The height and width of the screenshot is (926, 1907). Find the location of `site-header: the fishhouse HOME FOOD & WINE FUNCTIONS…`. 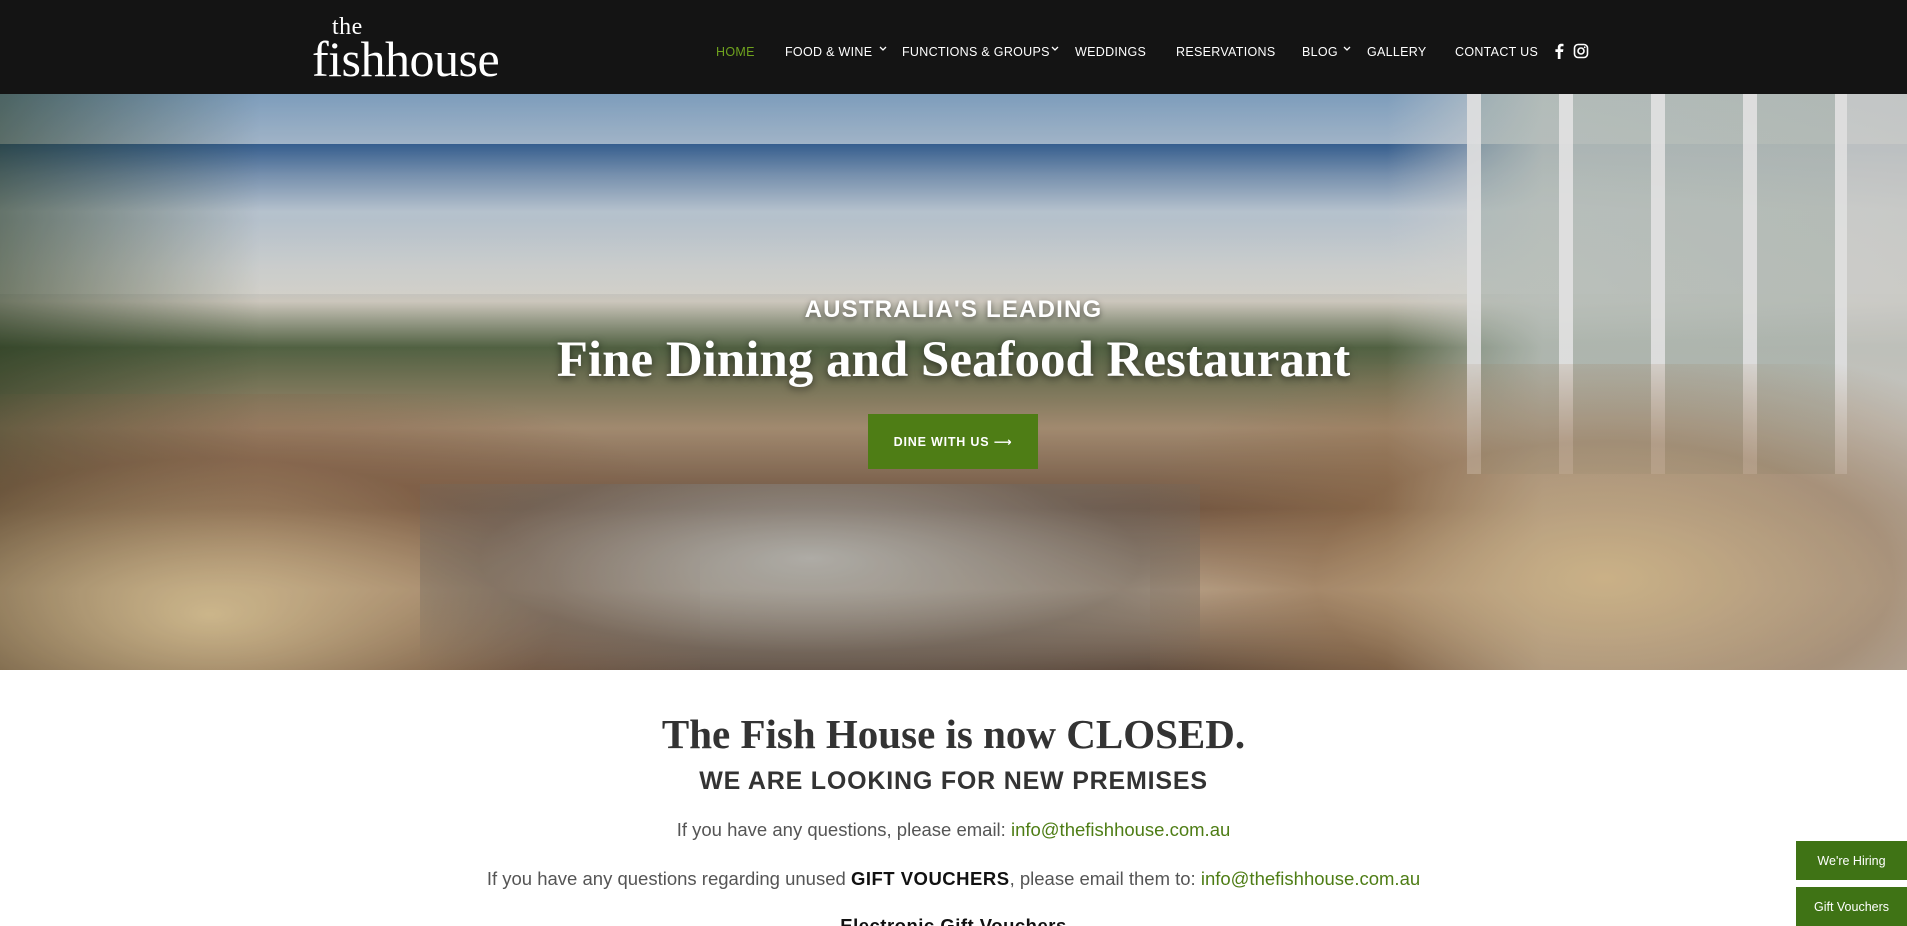

site-header: the fishhouse HOME FOOD & WINE FUNCTIONS… is located at coordinates (953, 47).